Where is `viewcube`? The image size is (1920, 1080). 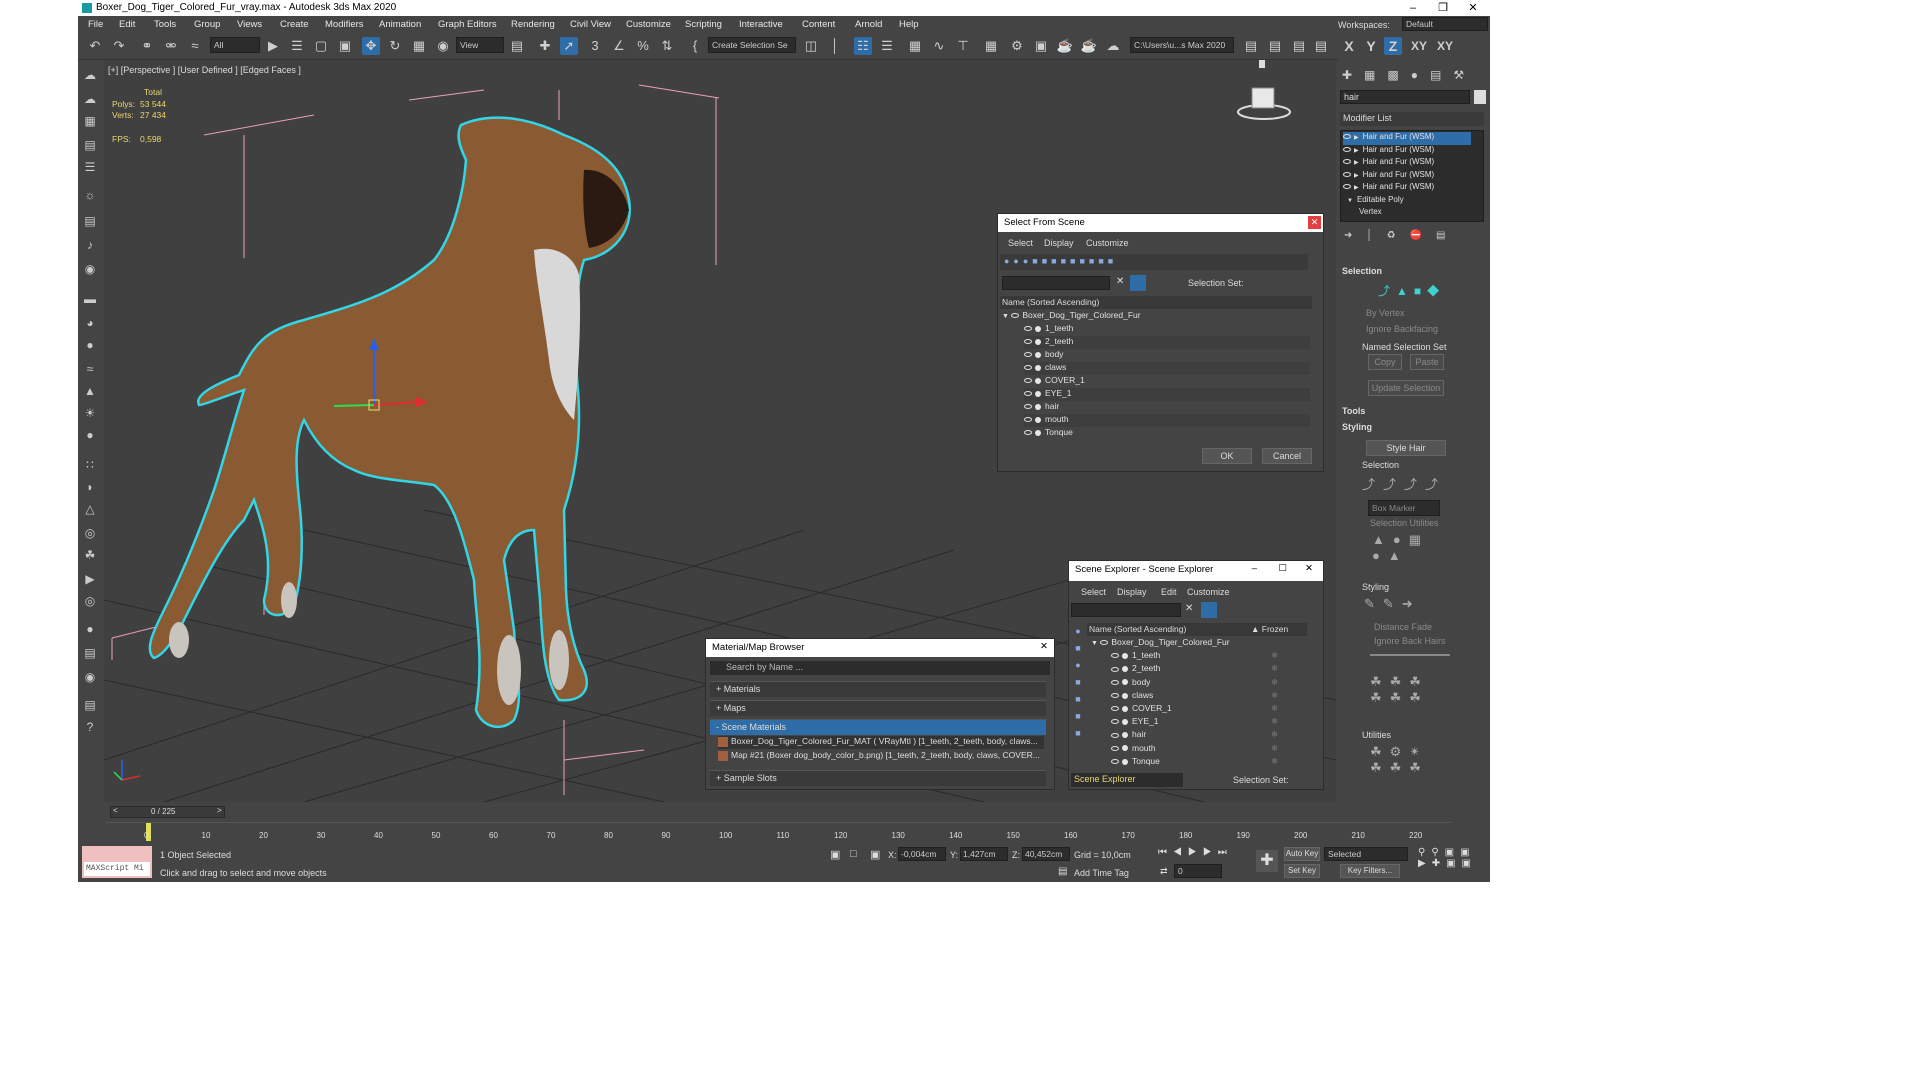
viewcube is located at coordinates (1264, 90).